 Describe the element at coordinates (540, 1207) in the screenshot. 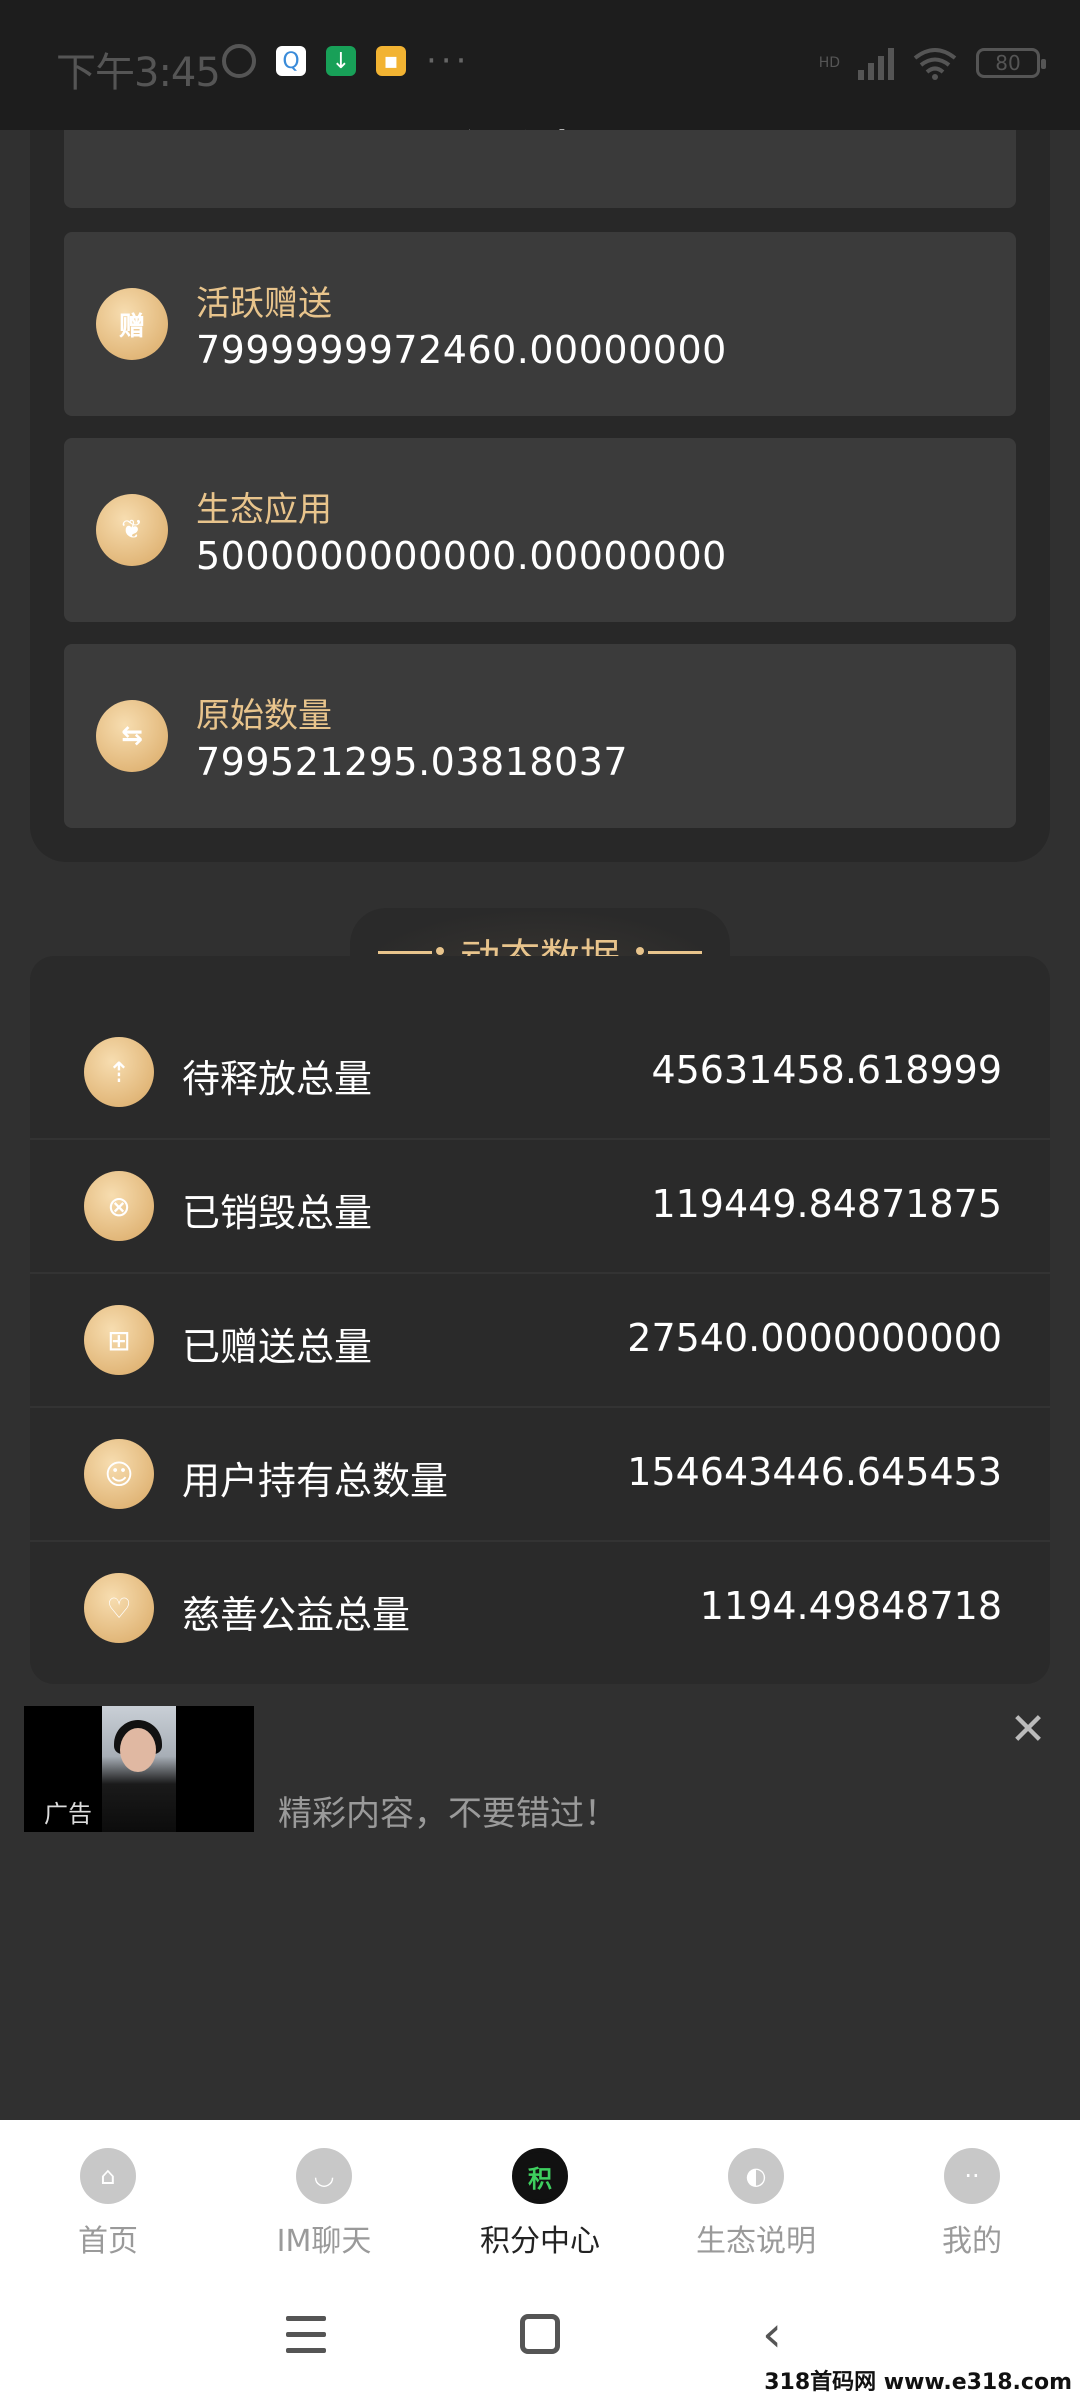

I see `stat-row-destroyed: ⊗ 已销毁总量 119449.84871875` at that location.